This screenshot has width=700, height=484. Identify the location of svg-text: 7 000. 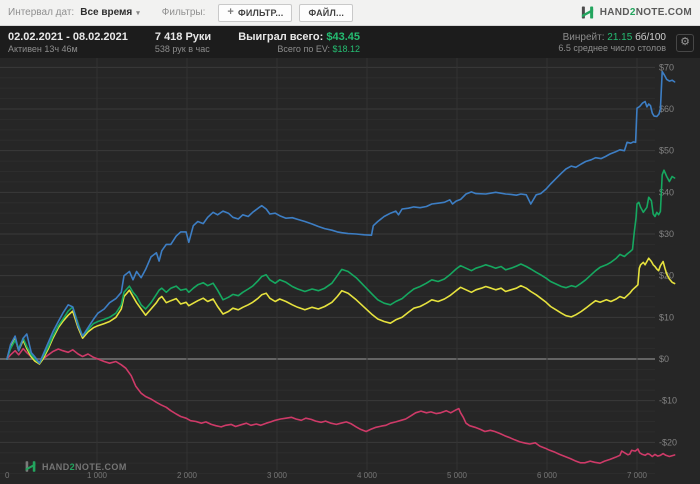
(637, 475).